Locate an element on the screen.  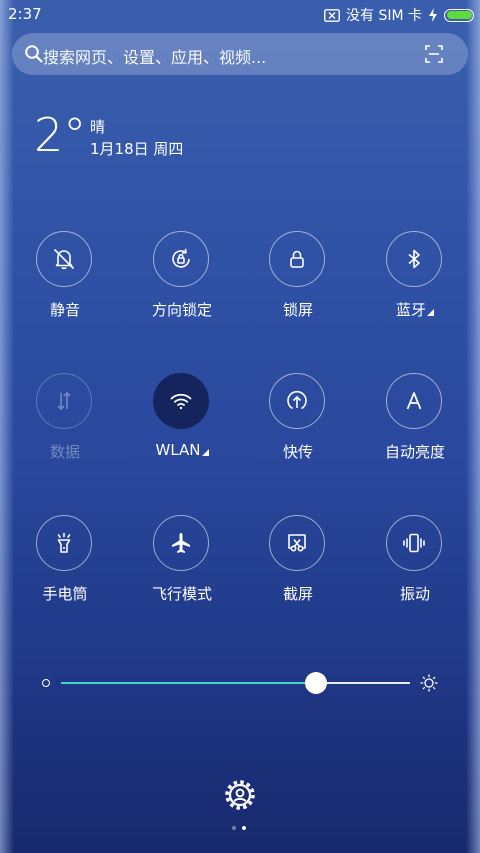
toggle-mute: 静音 is located at coordinates (65, 281).